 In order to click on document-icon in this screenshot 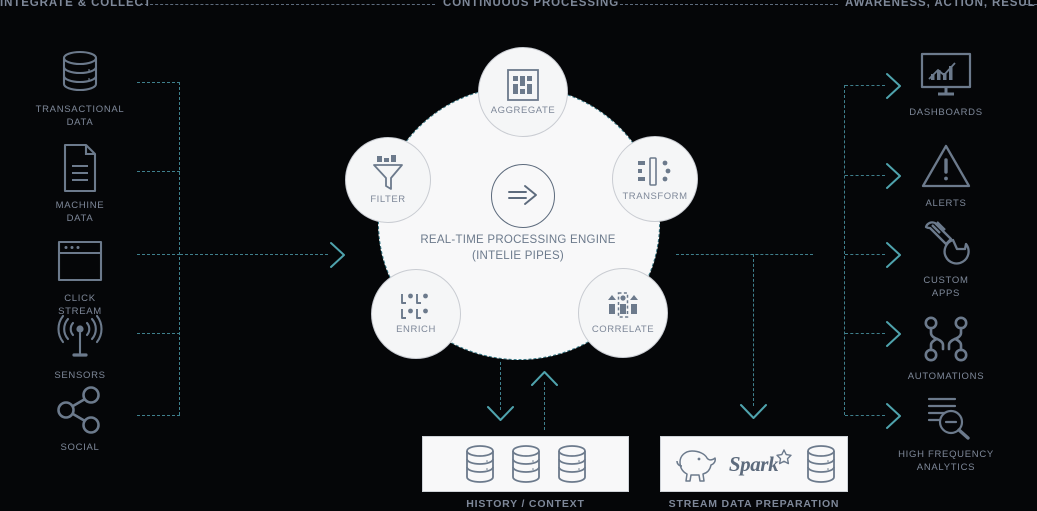, I will do `click(80, 168)`.